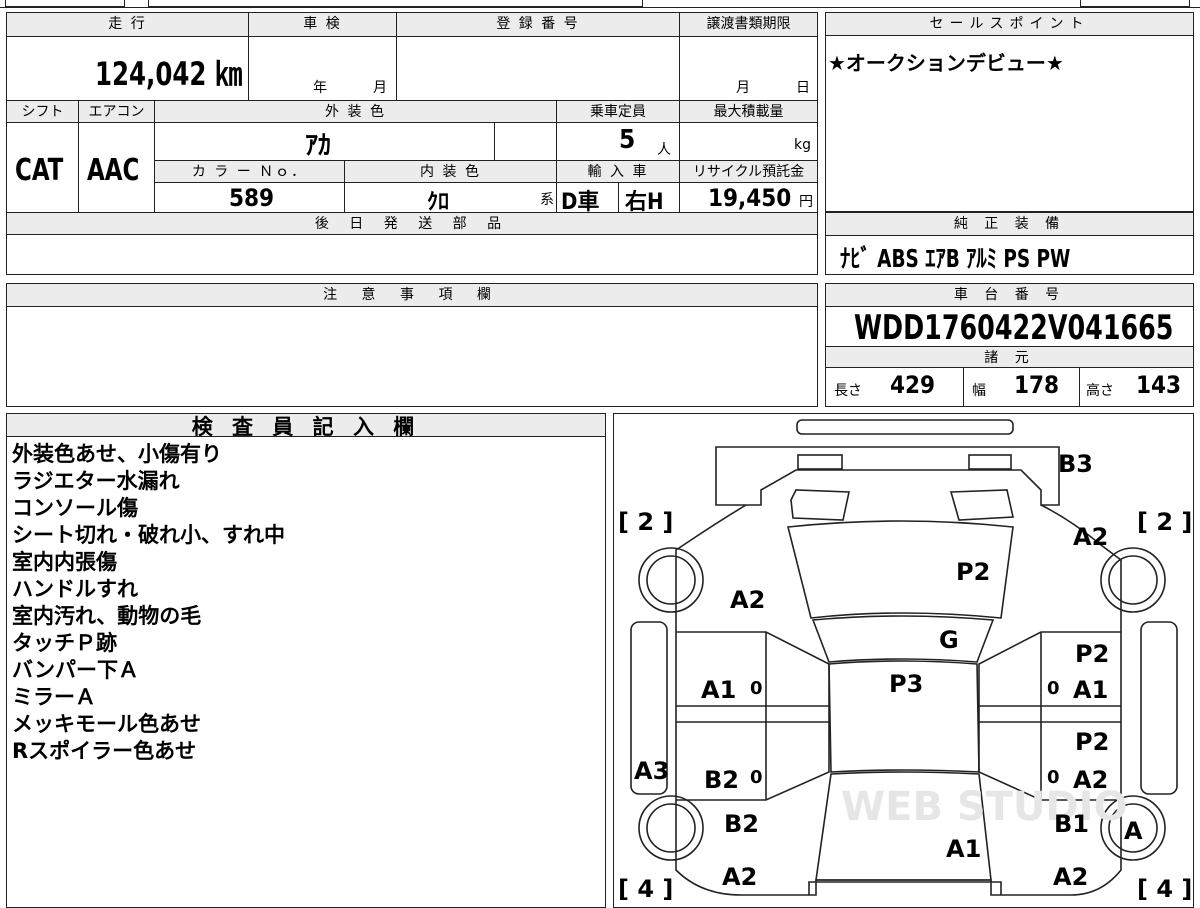  What do you see at coordinates (1070, 877) in the screenshot?
I see `mark-right-rear-bumper: A2` at bounding box center [1070, 877].